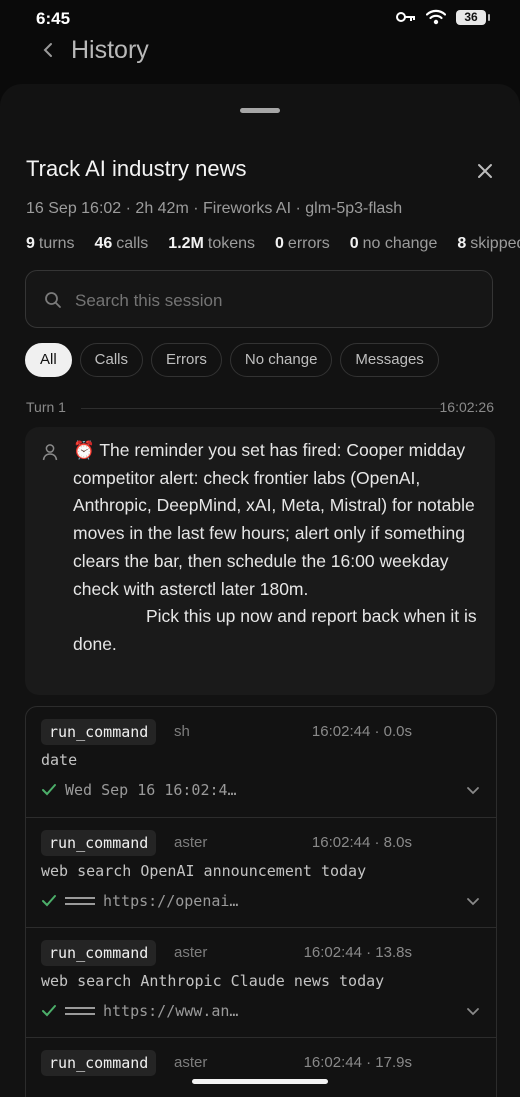 This screenshot has width=520, height=1097. What do you see at coordinates (50, 243) in the screenshot?
I see `stat-turns: 9 turns` at bounding box center [50, 243].